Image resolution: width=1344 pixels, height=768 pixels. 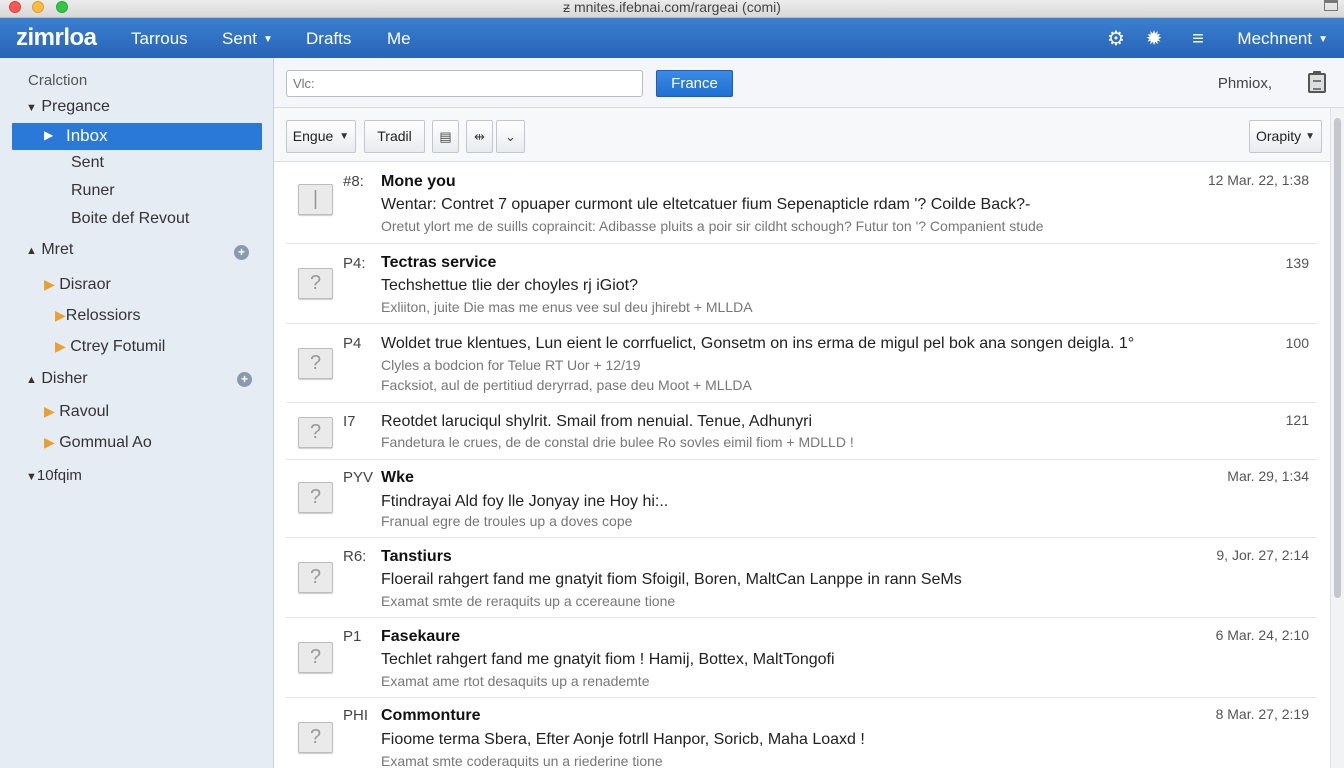 What do you see at coordinates (1297, 343) in the screenshot?
I see `message-date: 100` at bounding box center [1297, 343].